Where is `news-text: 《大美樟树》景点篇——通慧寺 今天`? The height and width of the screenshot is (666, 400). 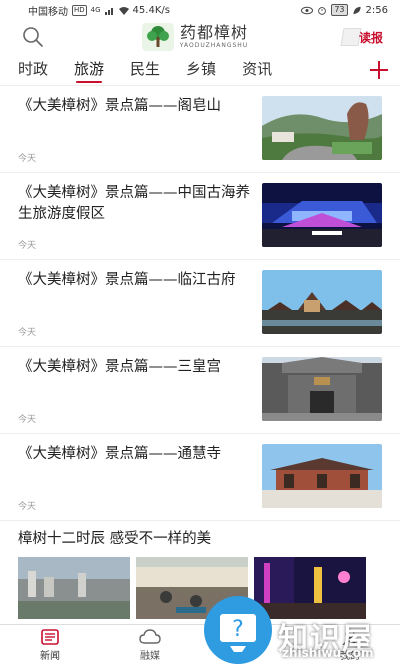 news-text: 《大美樟树》景点篇——通慧寺 今天 is located at coordinates (140, 478).